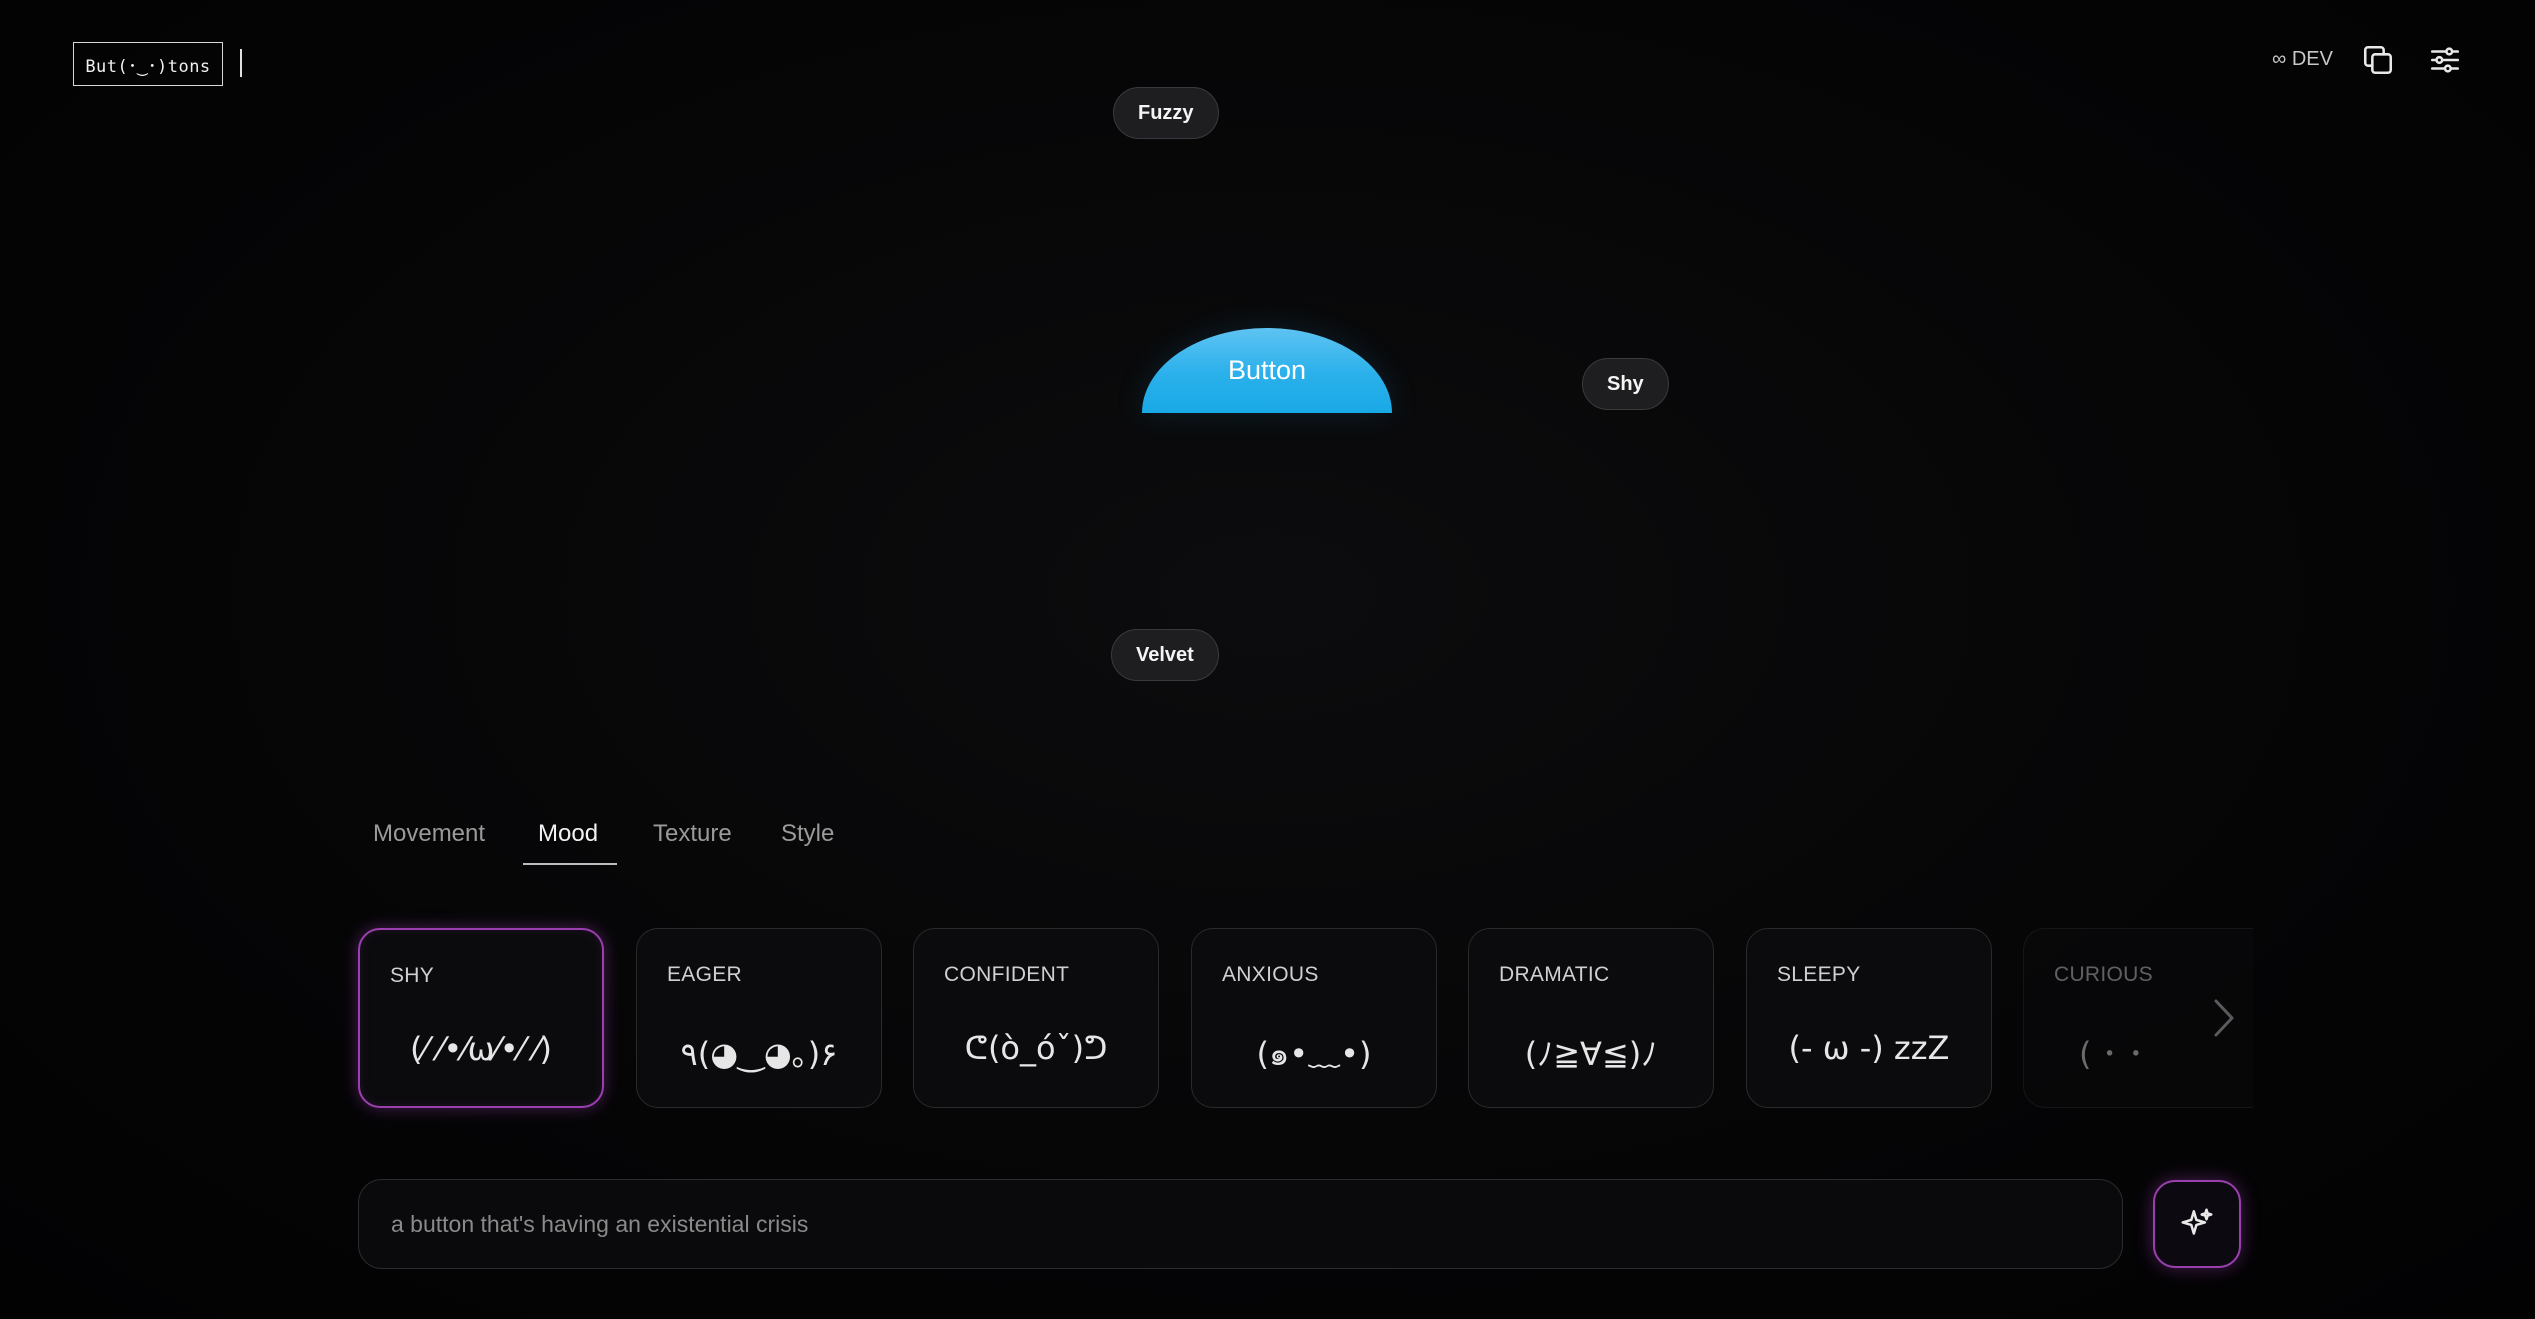  What do you see at coordinates (2302, 59) in the screenshot?
I see `dev-badge: ∞ DEV` at bounding box center [2302, 59].